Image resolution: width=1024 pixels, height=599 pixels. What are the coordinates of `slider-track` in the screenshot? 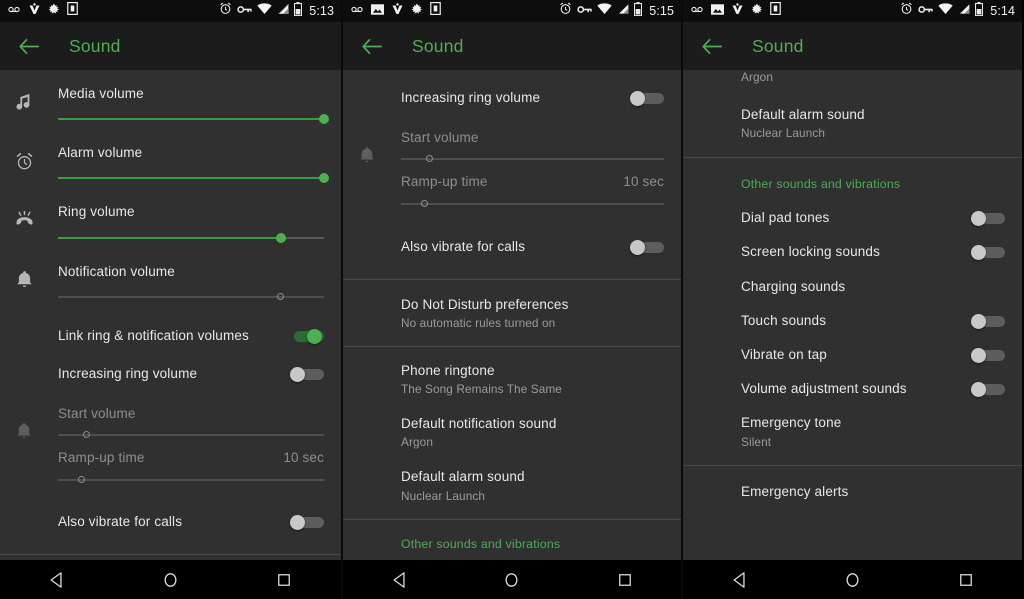 It's located at (532, 203).